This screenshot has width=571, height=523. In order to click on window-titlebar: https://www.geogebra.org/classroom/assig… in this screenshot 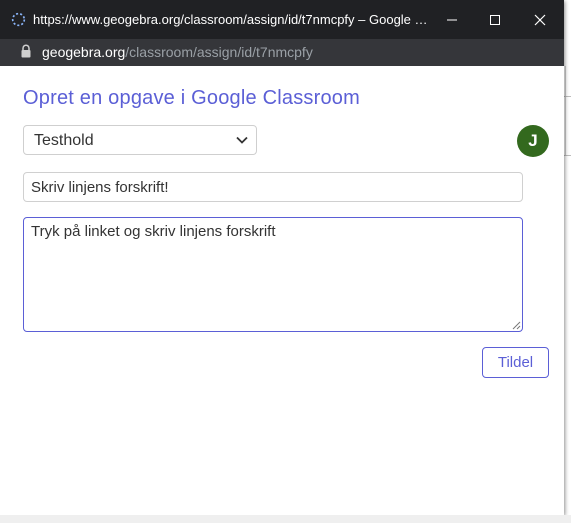, I will do `click(282, 19)`.